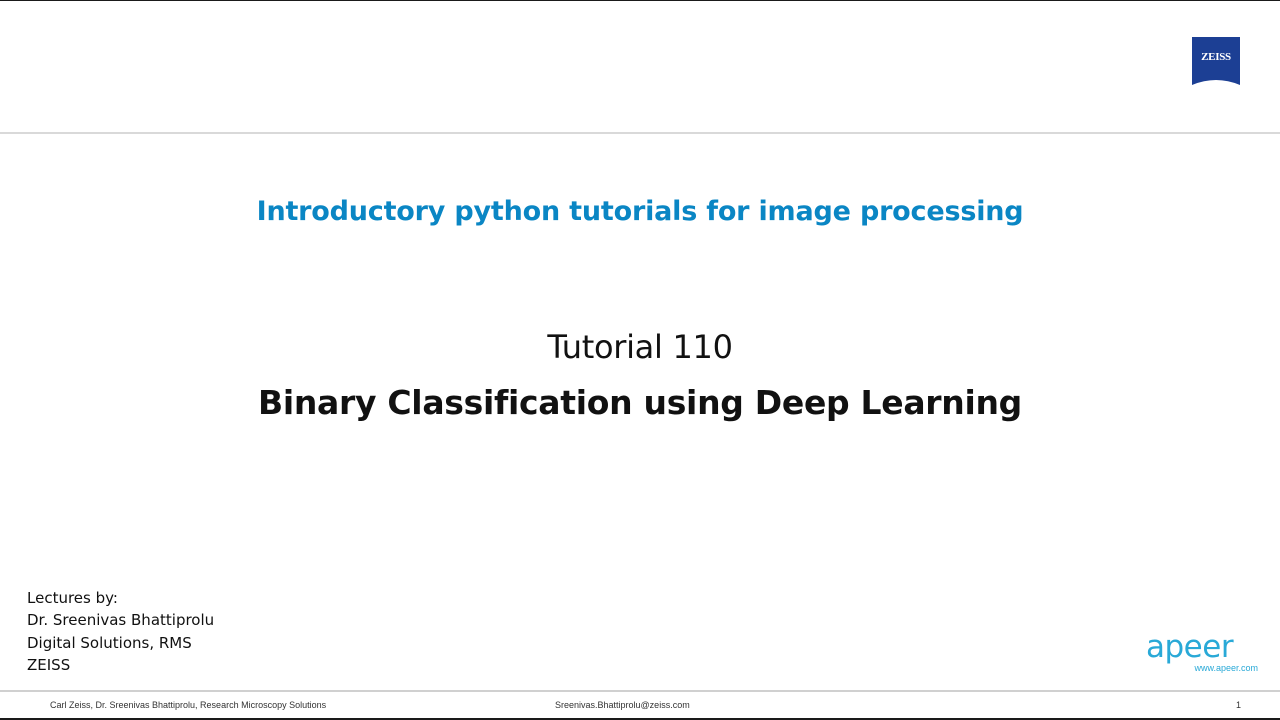 The image size is (1280, 720). Describe the element at coordinates (49, 664) in the screenshot. I see `credits-line: ZEISS` at that location.